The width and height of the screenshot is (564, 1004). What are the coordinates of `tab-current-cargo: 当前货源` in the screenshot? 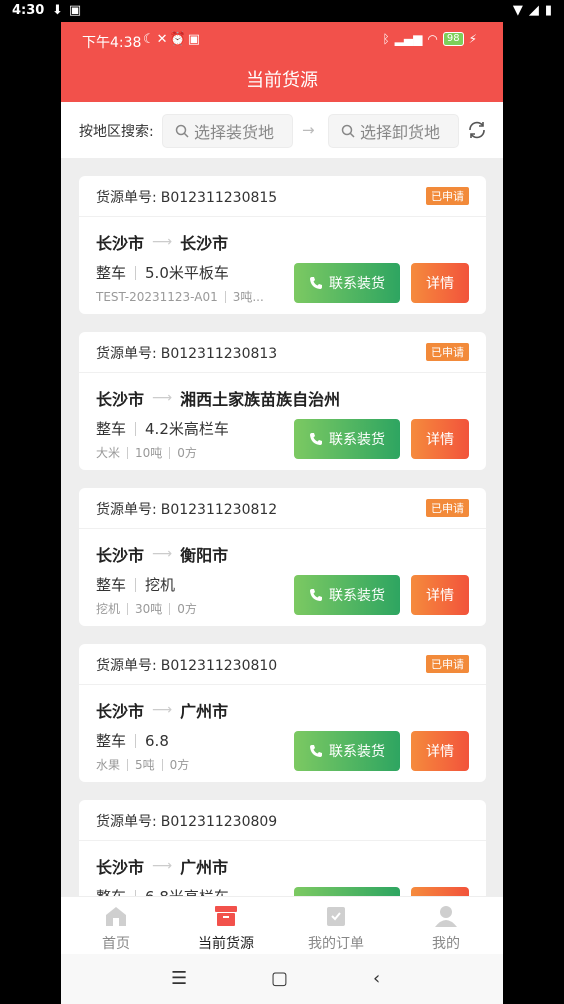 It's located at (226, 926).